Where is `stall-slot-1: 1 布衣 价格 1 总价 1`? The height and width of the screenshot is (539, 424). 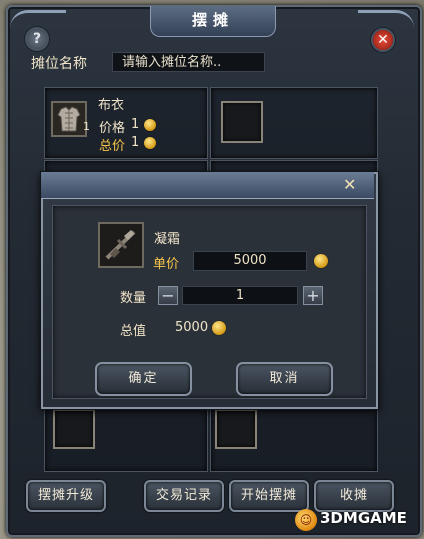 stall-slot-1: 1 布衣 价格 1 总价 1 is located at coordinates (126, 123).